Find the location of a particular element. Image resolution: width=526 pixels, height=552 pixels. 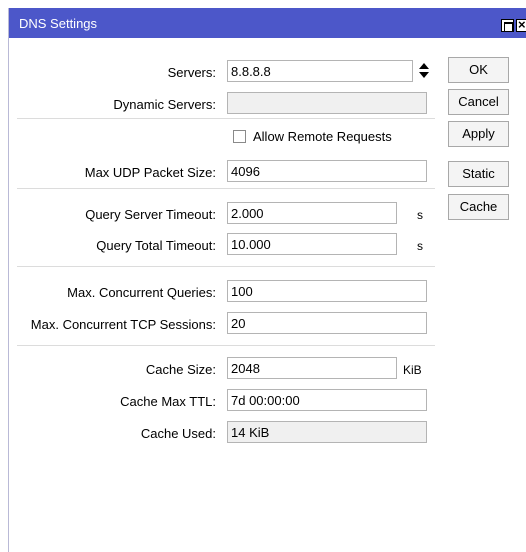

dynamic-servers-field is located at coordinates (327, 103).